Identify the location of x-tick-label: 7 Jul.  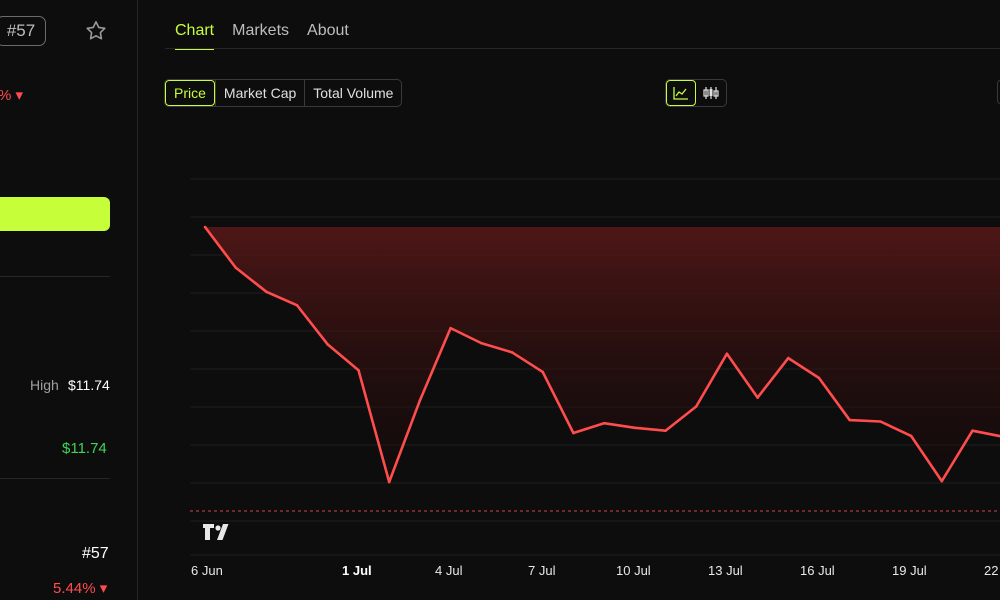
(542, 570).